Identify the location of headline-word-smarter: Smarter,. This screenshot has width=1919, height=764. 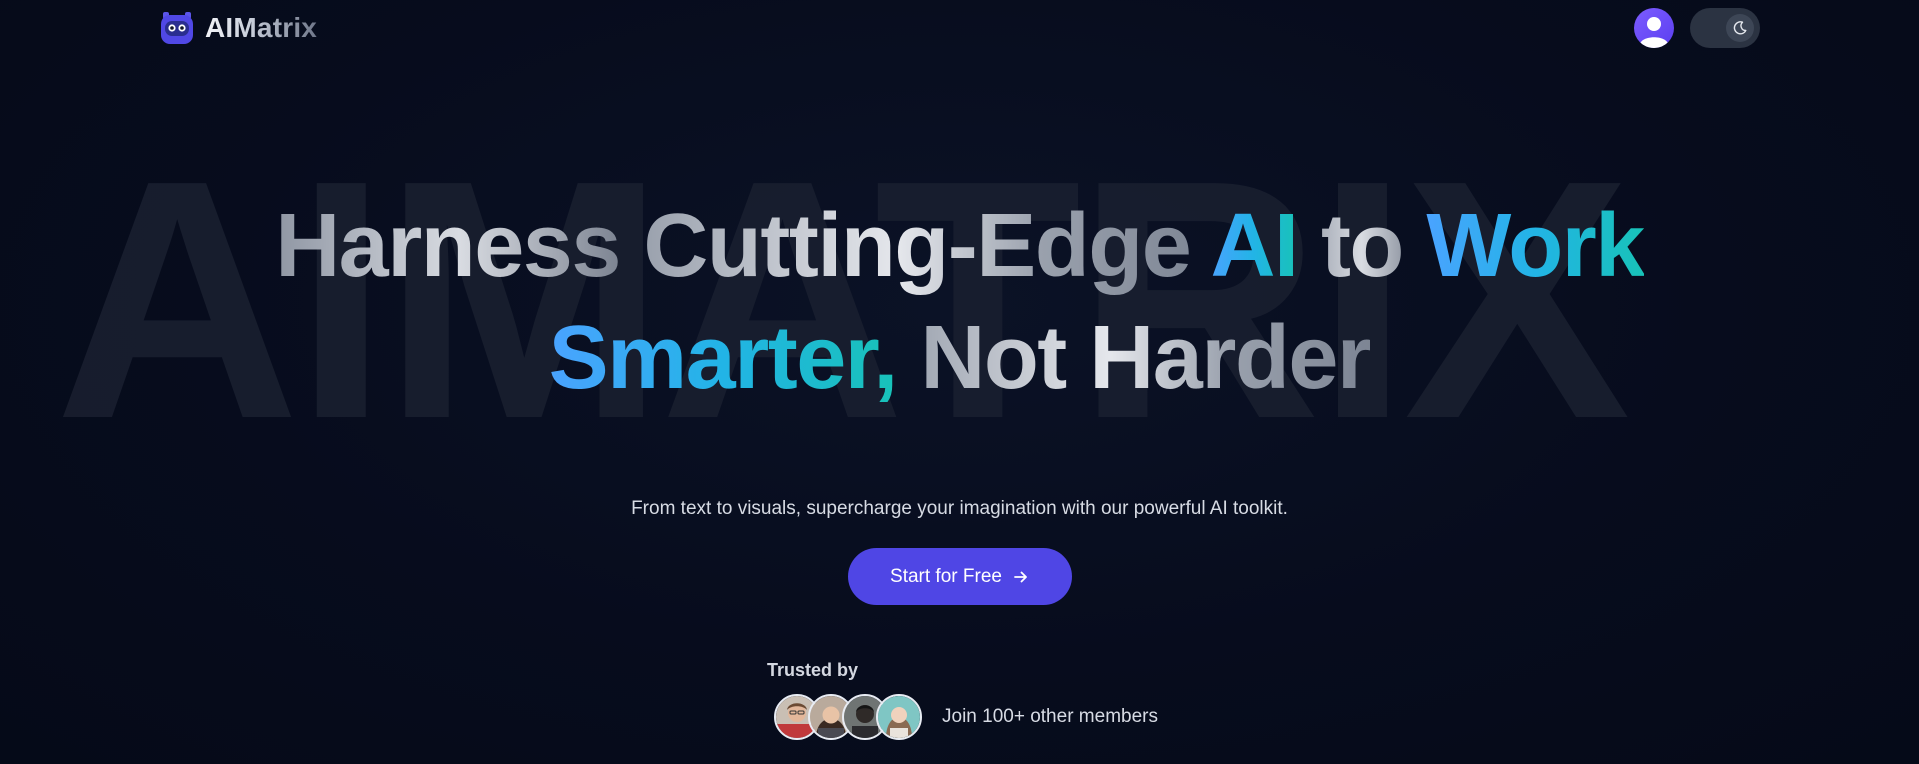
(723, 358).